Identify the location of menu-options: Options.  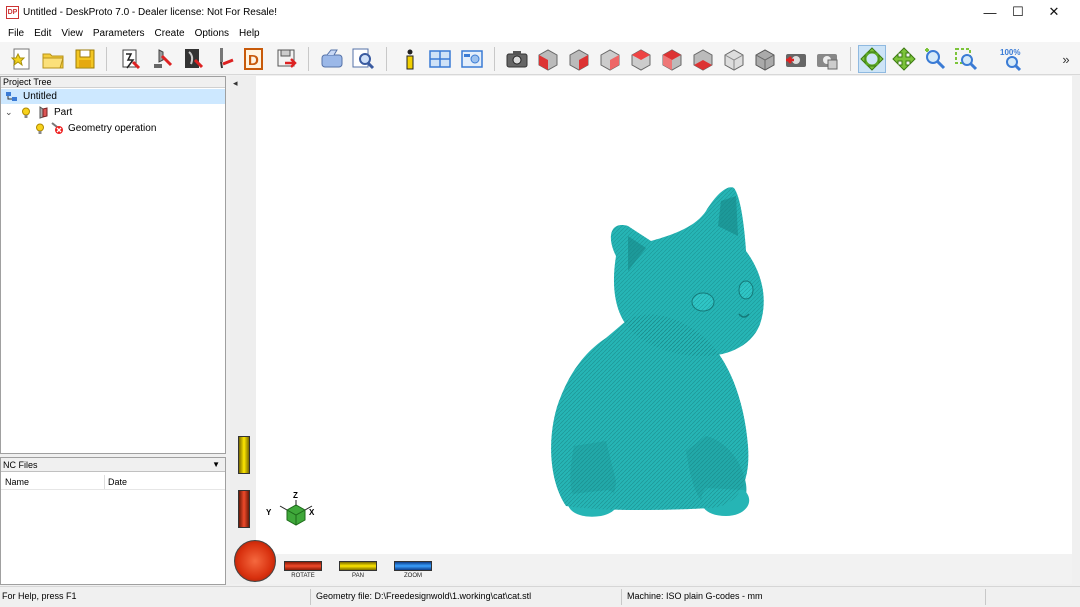
(212, 33).